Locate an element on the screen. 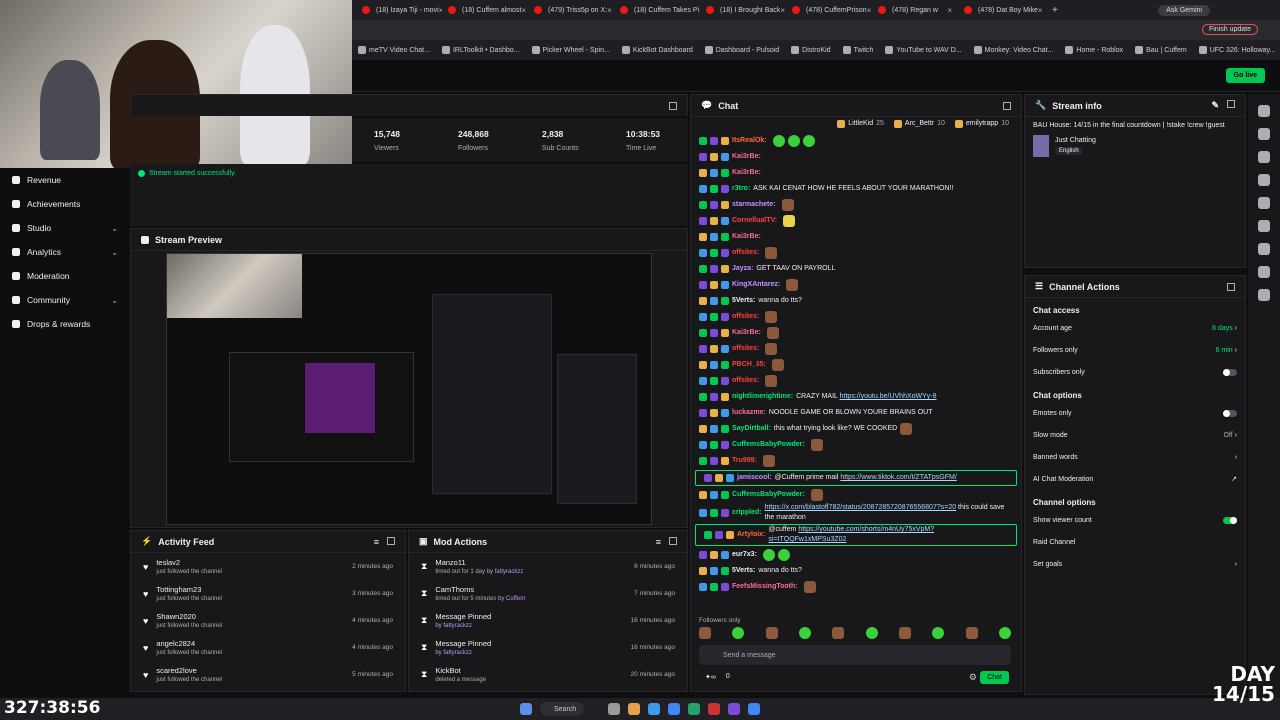  chat-username: Tru999: is located at coordinates (744, 461).